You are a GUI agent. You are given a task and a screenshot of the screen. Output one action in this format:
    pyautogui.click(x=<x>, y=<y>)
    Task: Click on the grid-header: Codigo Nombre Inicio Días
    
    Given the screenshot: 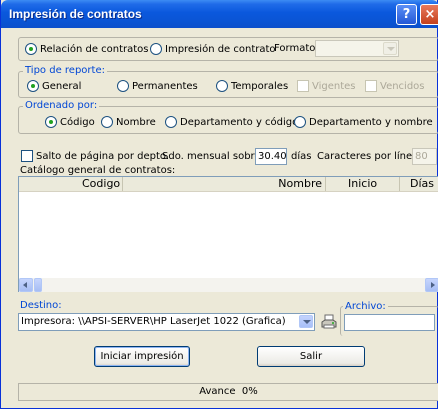 What is the action you would take?
    pyautogui.click(x=228, y=184)
    